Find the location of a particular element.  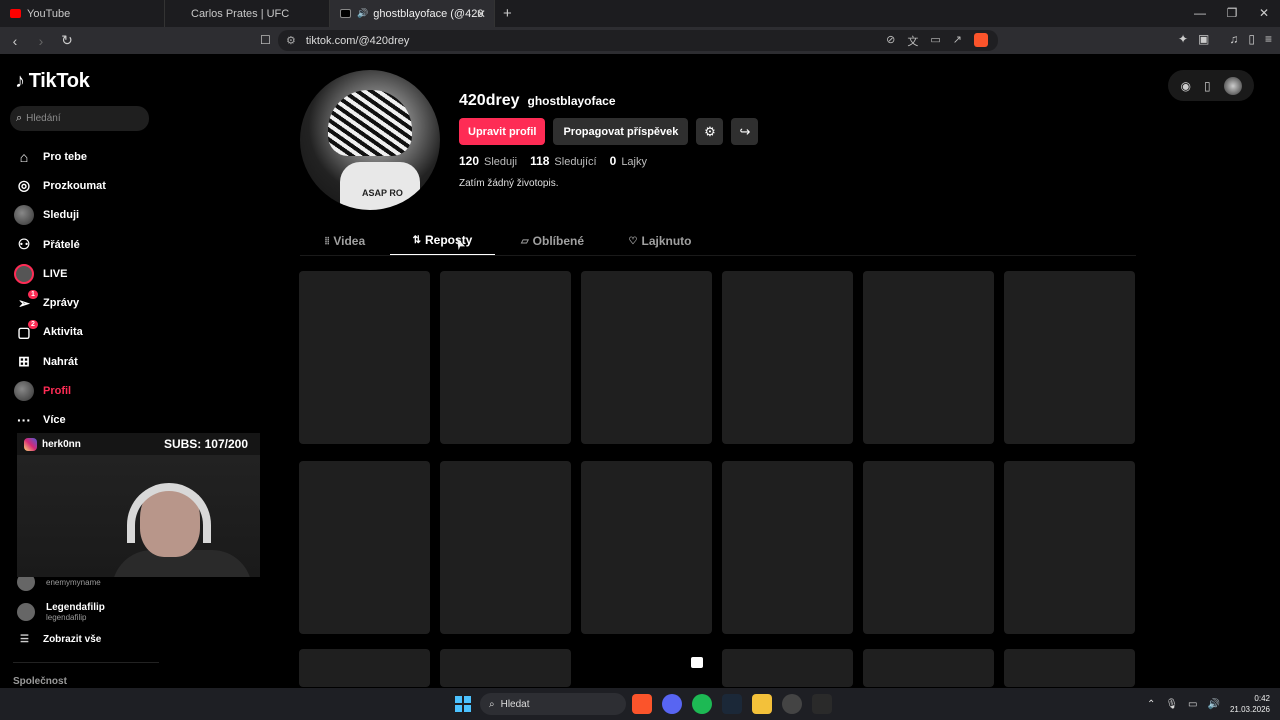

promote-post-button: Propagovat příspěvek is located at coordinates (621, 131).